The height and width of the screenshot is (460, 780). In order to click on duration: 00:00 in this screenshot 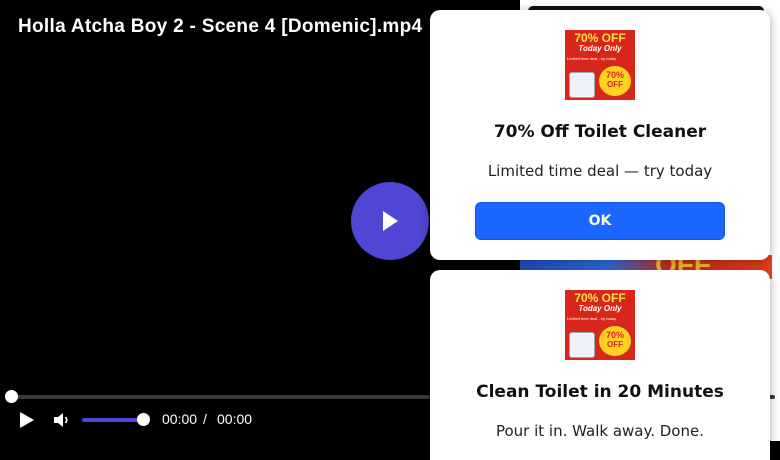, I will do `click(235, 419)`.